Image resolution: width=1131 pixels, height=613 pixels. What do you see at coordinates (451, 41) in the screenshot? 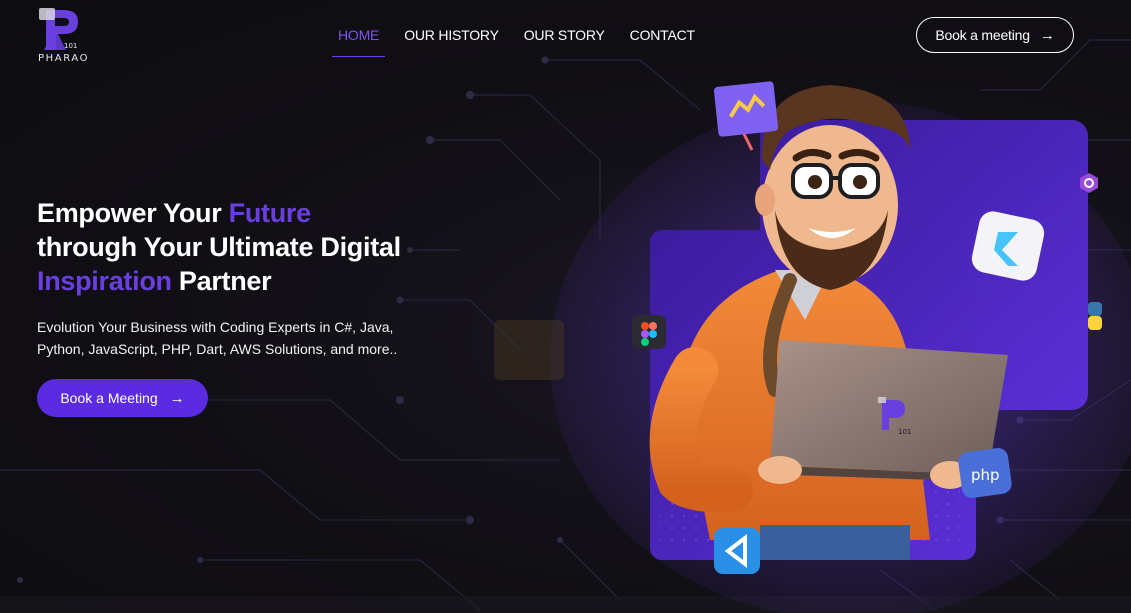
I see `nav-item-our-history: OUR HISTORY` at bounding box center [451, 41].